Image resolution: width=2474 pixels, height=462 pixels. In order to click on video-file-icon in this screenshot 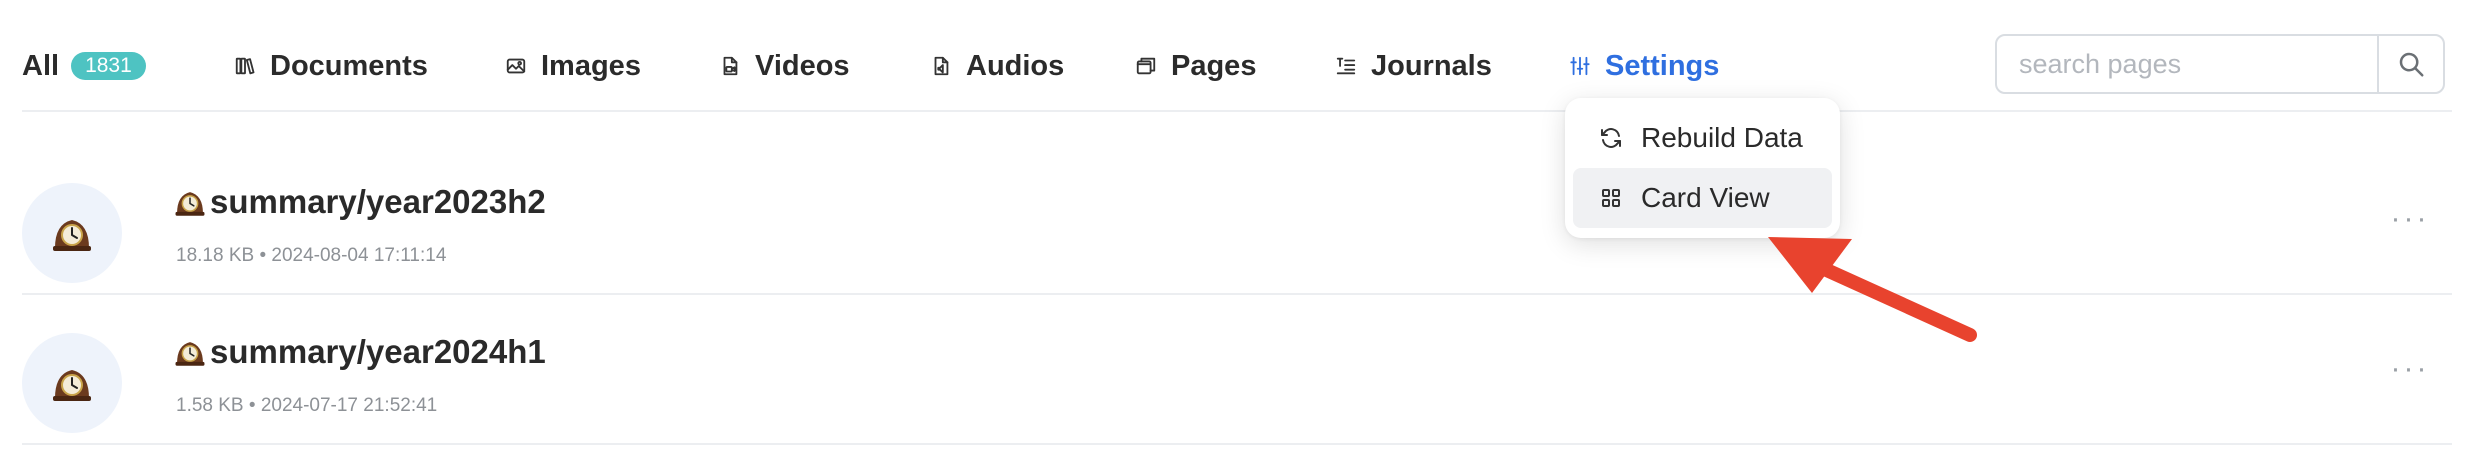, I will do `click(730, 66)`.